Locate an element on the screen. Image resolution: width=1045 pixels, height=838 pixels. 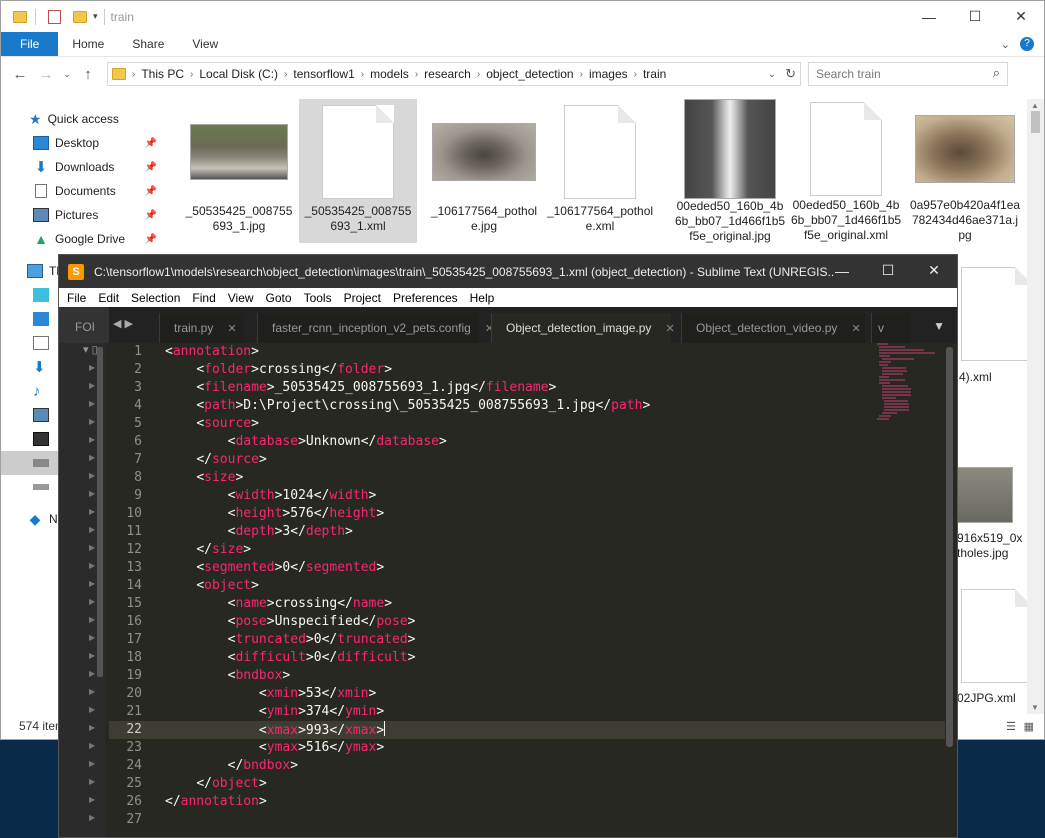
menu-find: Find is located at coordinates (203, 298).